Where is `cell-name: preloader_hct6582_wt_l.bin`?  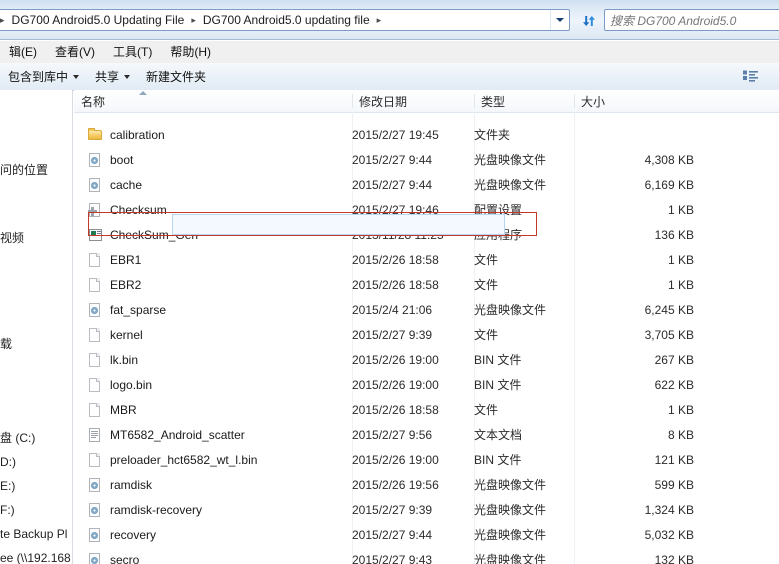
cell-name: preloader_hct6582_wt_l.bin is located at coordinates (200, 459).